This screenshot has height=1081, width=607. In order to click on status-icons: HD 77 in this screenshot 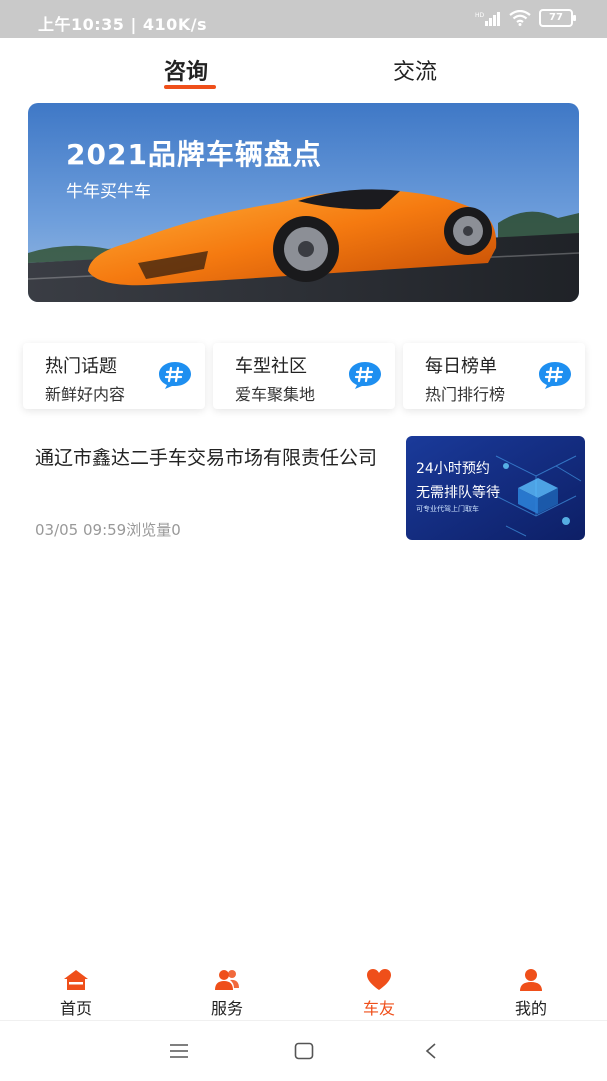, I will do `click(525, 18)`.